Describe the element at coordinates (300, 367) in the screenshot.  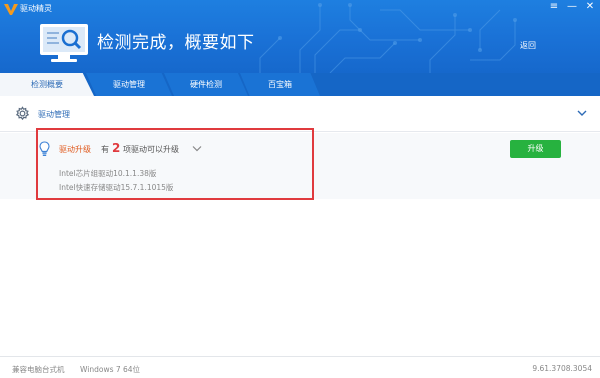
I see `status-footer: 兼容电脑台式机 Windows 7 64位 9.61.3708.3054` at that location.